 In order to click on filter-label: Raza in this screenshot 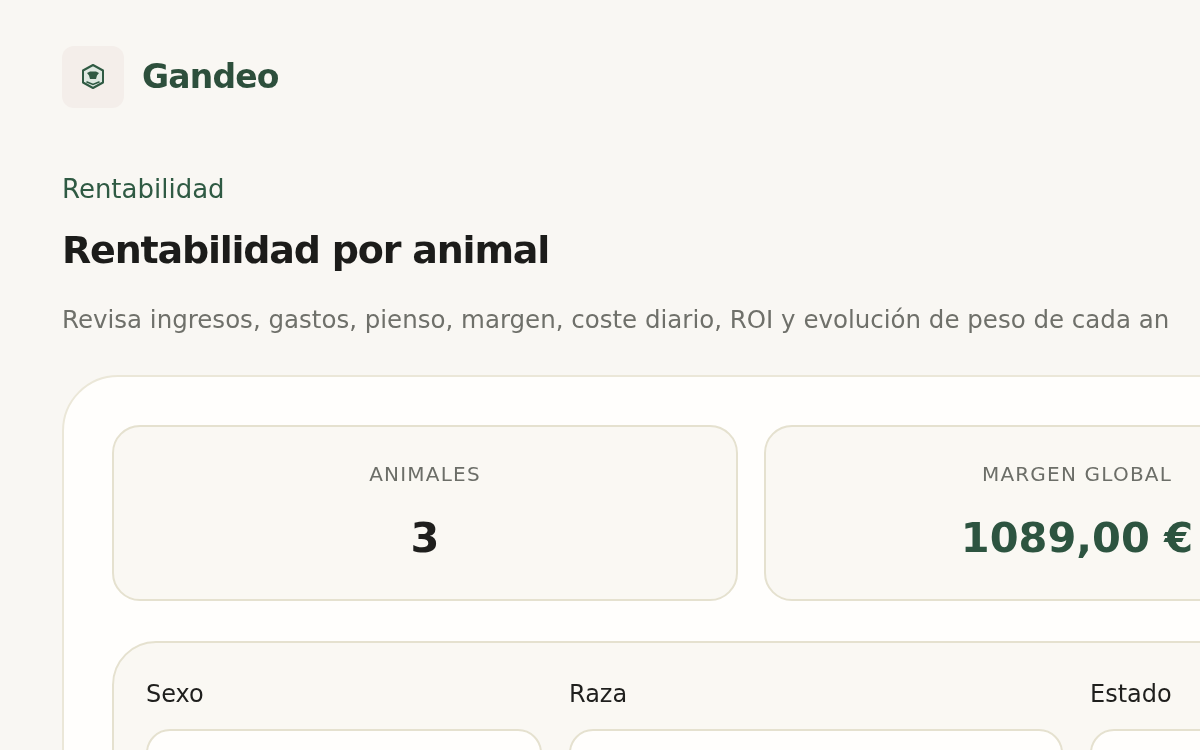, I will do `click(598, 694)`.